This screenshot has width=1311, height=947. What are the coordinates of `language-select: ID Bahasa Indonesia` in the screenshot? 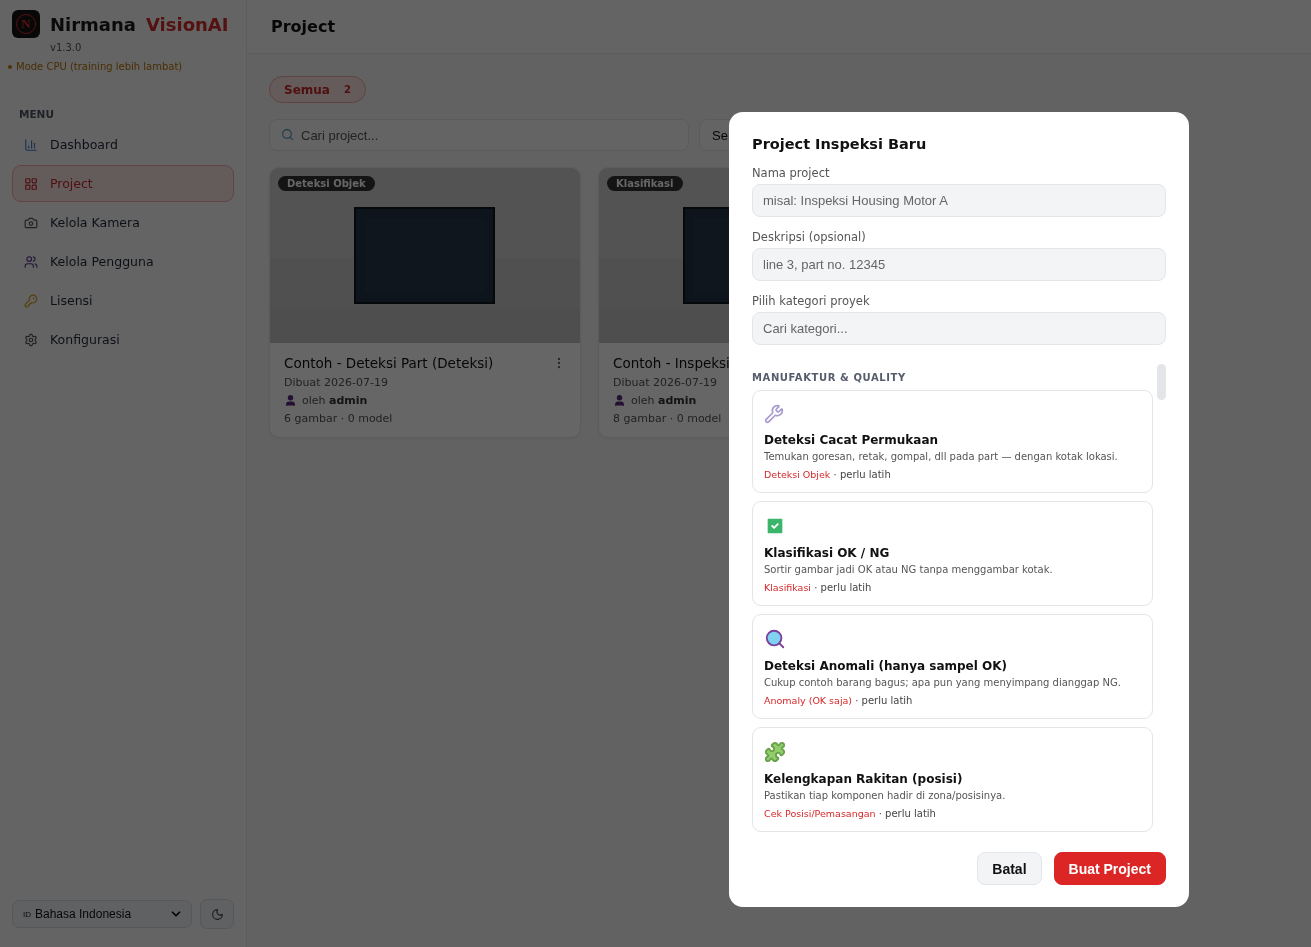 It's located at (102, 914).